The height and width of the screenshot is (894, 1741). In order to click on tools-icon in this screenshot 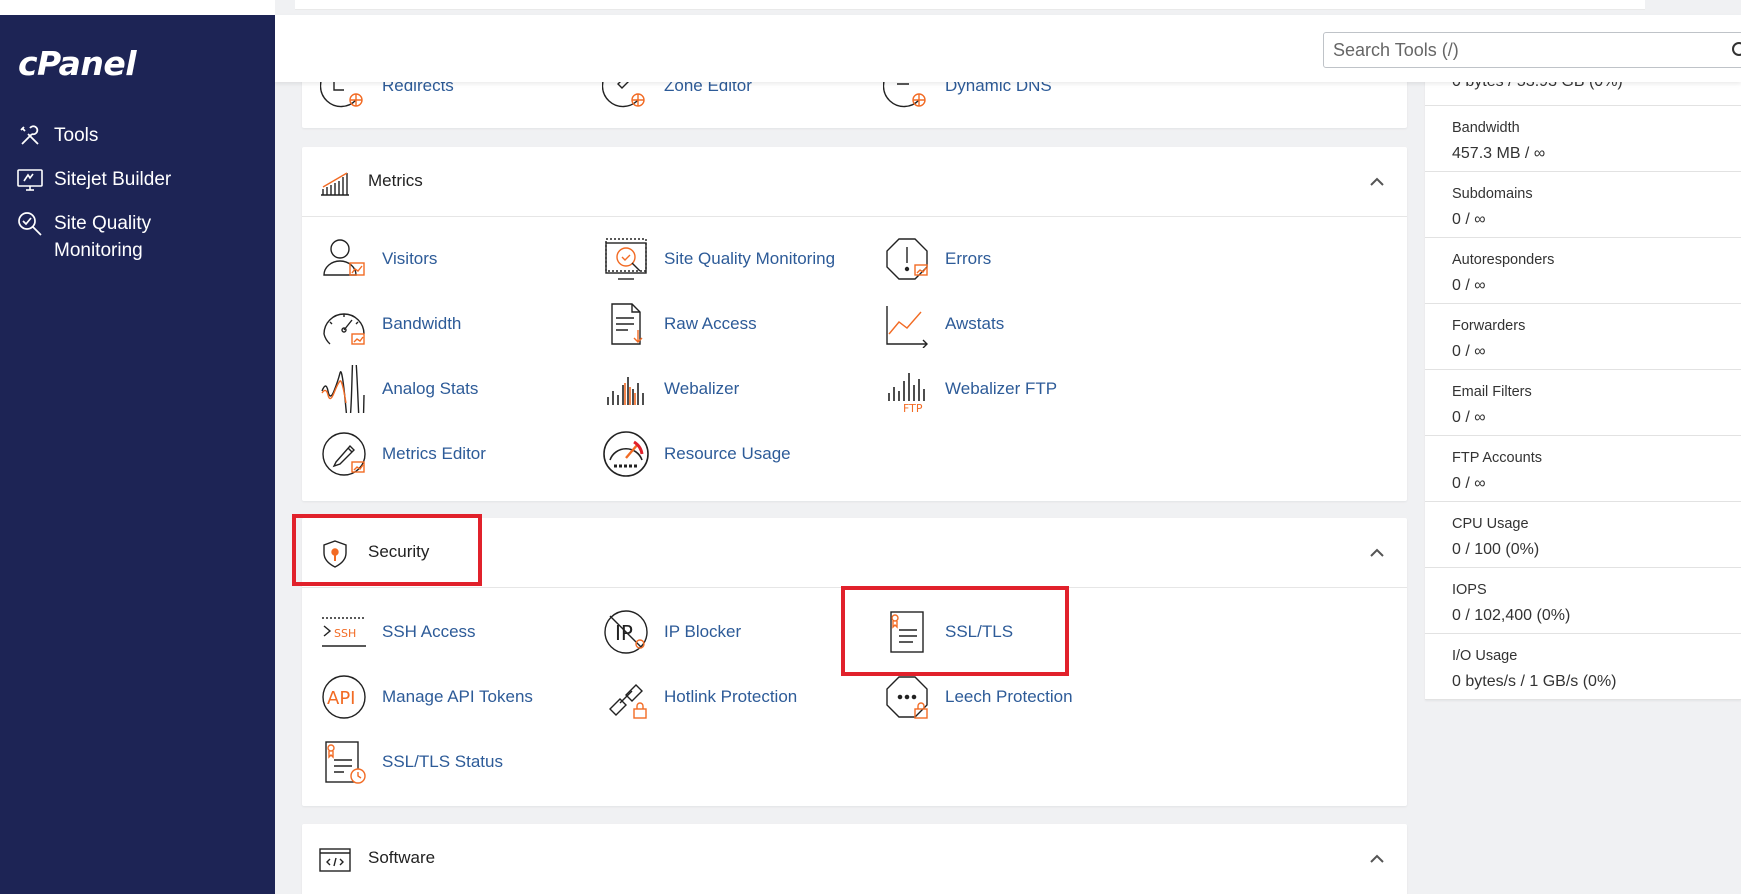, I will do `click(30, 136)`.